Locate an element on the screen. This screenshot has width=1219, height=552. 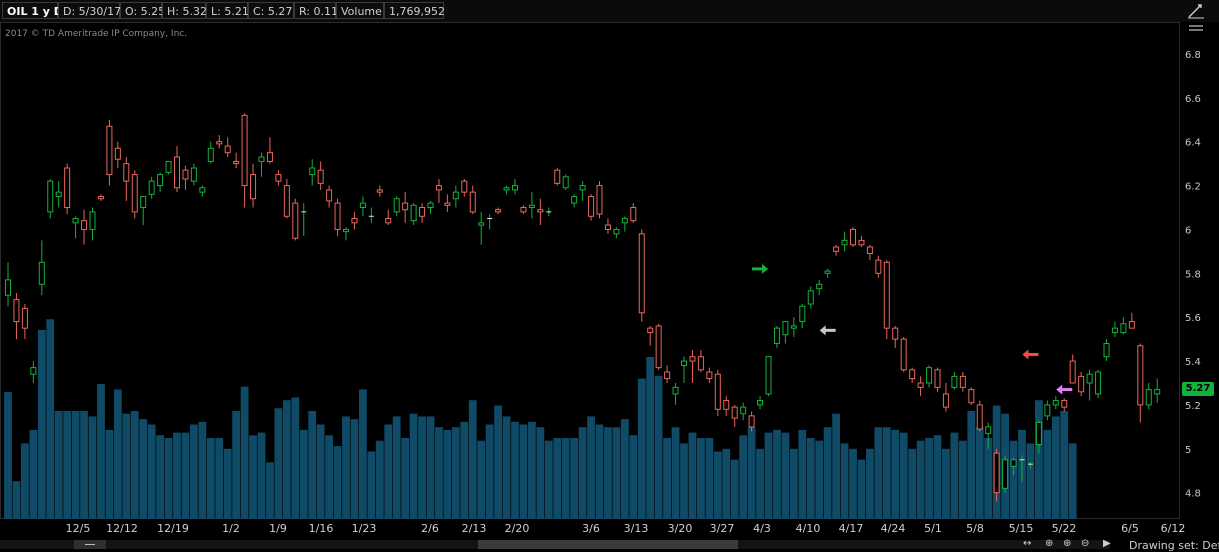
x-tick-label: 6/12 is located at coordinates (1173, 528).